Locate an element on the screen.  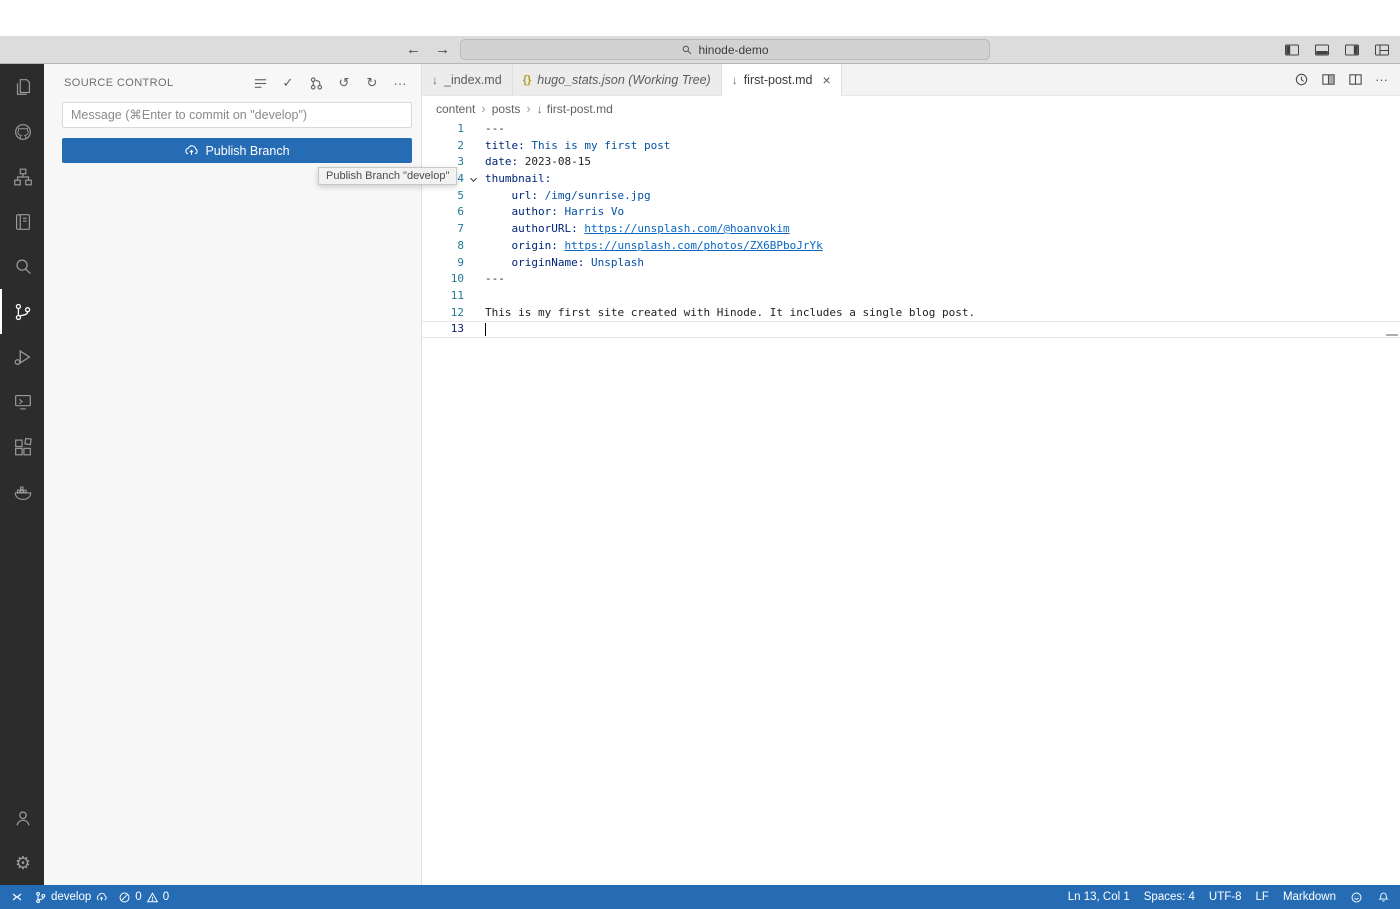
notifications-bell-icon is located at coordinates (1383, 897).